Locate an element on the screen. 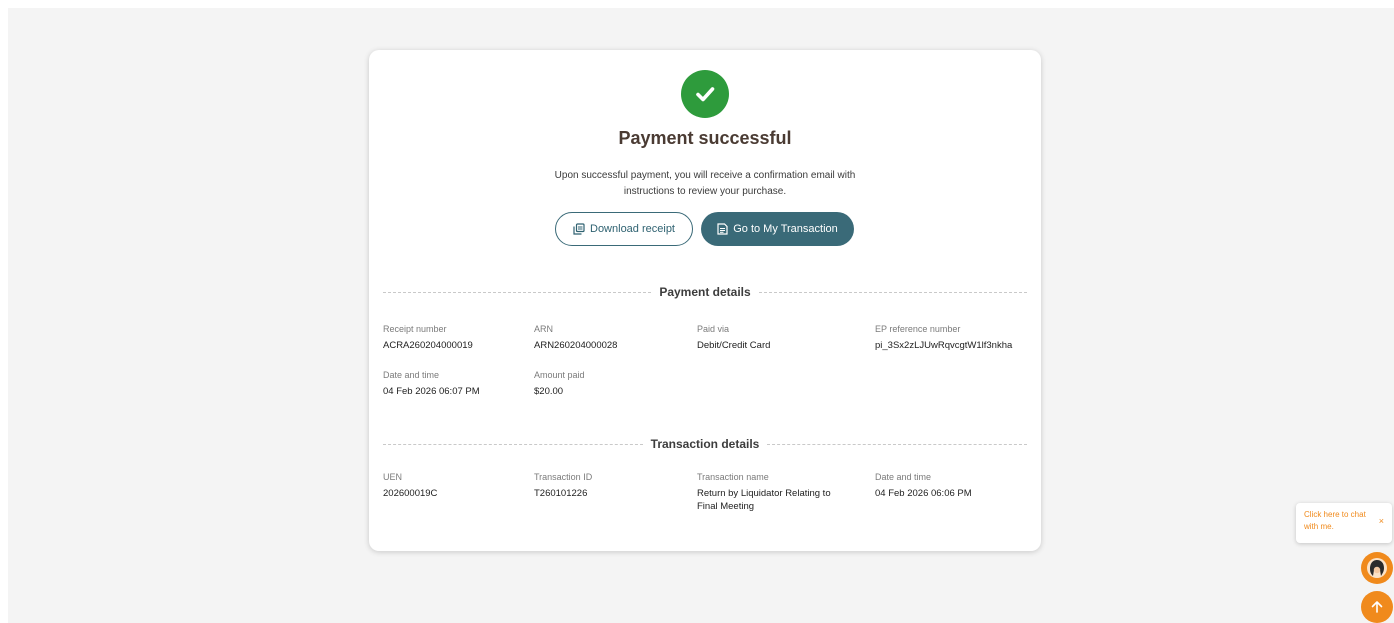 Image resolution: width=1394 pixels, height=623 pixels. arn-field: ARN ARN260204000028 is located at coordinates (576, 337).